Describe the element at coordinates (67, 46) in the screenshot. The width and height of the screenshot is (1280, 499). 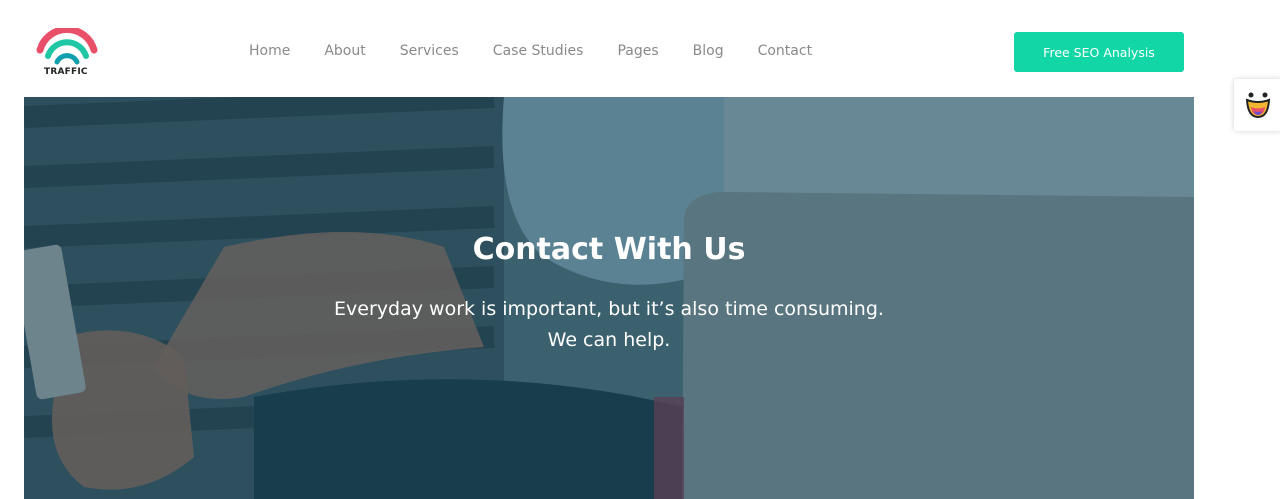
I see `logo-arc-icon` at that location.